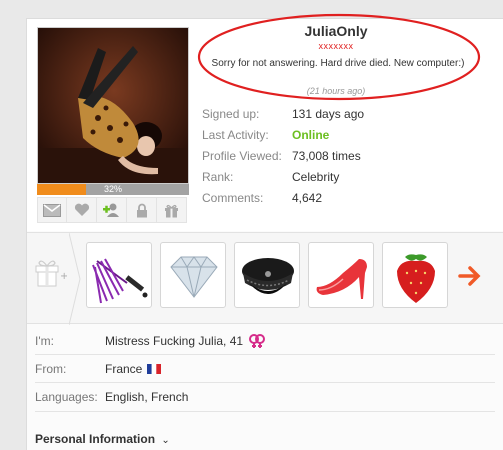 The height and width of the screenshot is (450, 503). I want to click on stat-value: Celebrity, so click(316, 176).